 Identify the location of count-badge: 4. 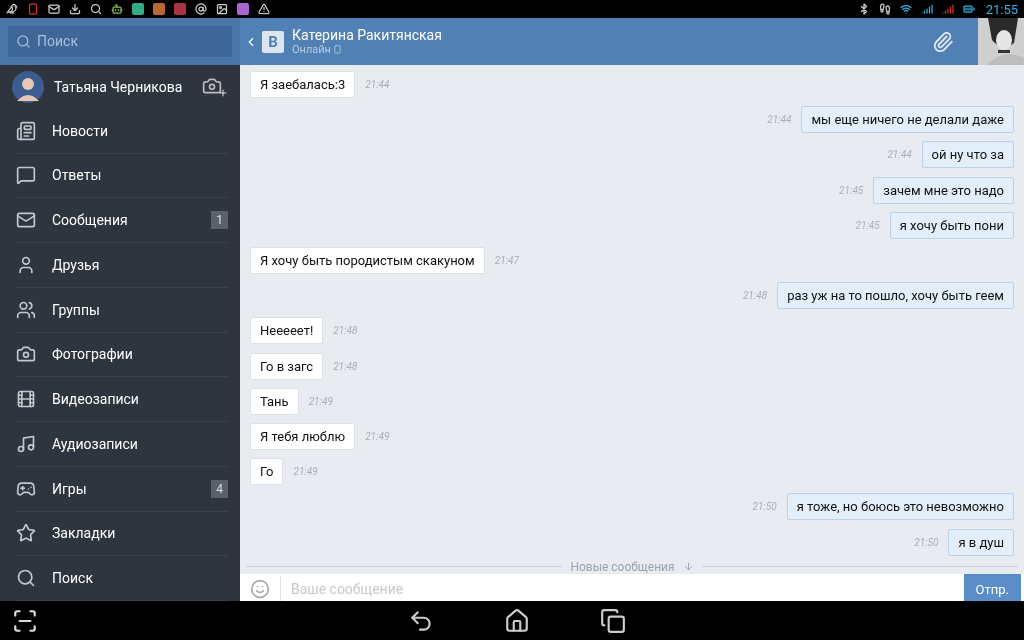
(219, 488).